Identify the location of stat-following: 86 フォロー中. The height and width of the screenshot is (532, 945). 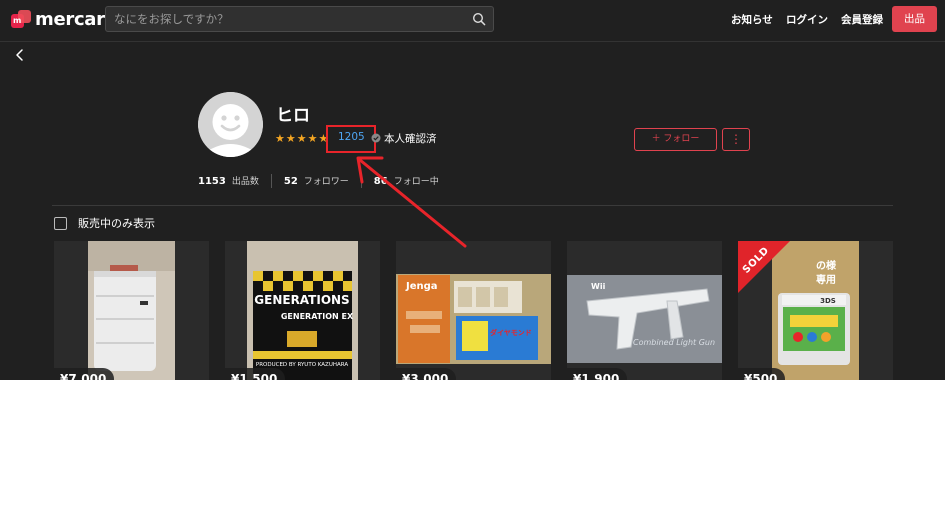
(405, 181).